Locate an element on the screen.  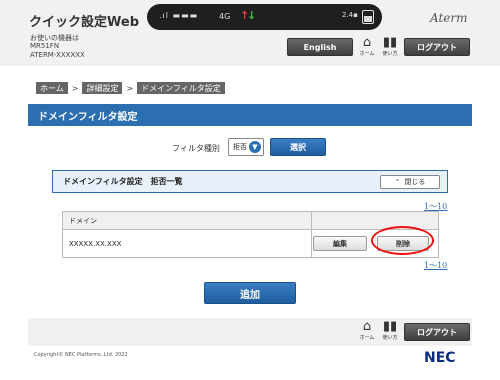
help-label: 使い方 is located at coordinates (390, 54).